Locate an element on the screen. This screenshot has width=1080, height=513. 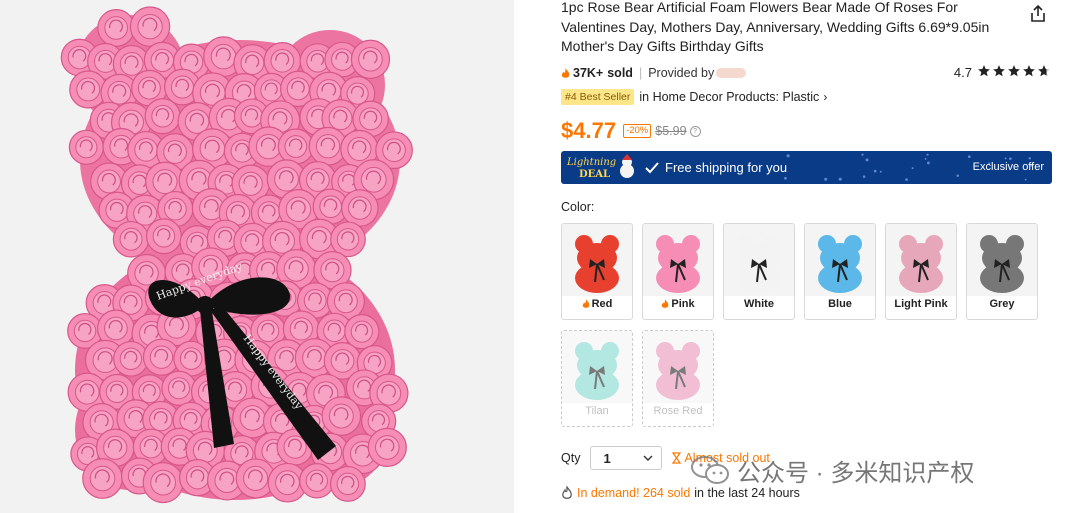
check-icon is located at coordinates (652, 167).